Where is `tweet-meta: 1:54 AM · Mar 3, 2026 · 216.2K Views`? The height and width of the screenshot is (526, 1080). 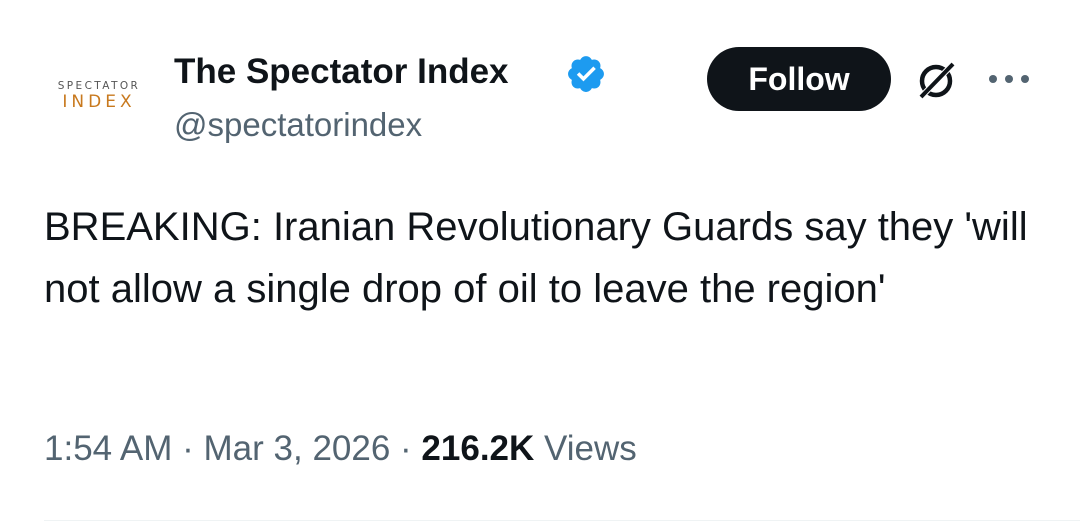
tweet-meta: 1:54 AM · Mar 3, 2026 · 216.2K Views is located at coordinates (340, 449).